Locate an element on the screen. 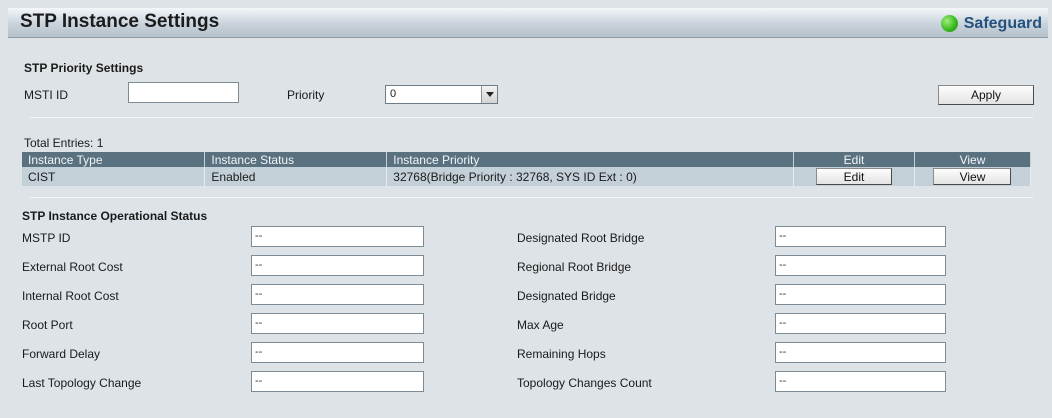 The height and width of the screenshot is (418, 1052). mstp-id-label: MSTP ID is located at coordinates (46, 238).